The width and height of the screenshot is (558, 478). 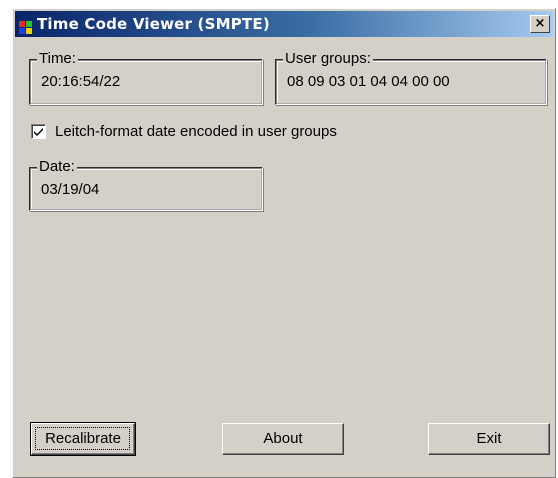 I want to click on focus-indicator, so click(x=82, y=438).